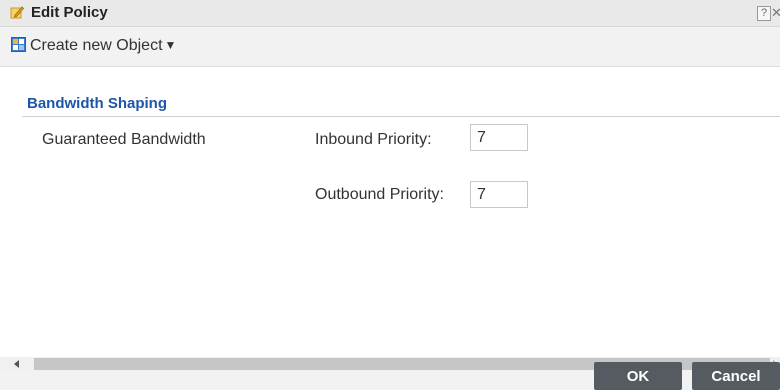  Describe the element at coordinates (499, 194) in the screenshot. I see `outbound-priority-input` at that location.